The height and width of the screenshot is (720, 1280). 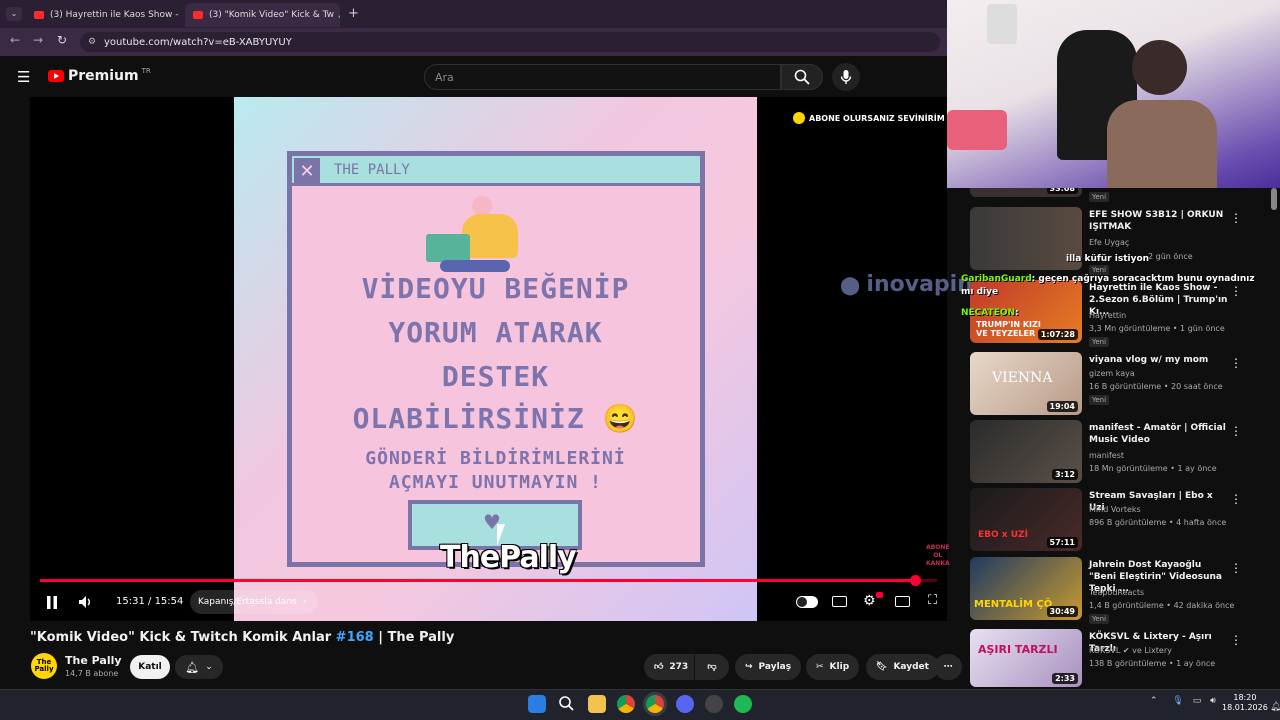 What do you see at coordinates (209, 667) in the screenshot?
I see `chevron-down-icon: ⌄` at bounding box center [209, 667].